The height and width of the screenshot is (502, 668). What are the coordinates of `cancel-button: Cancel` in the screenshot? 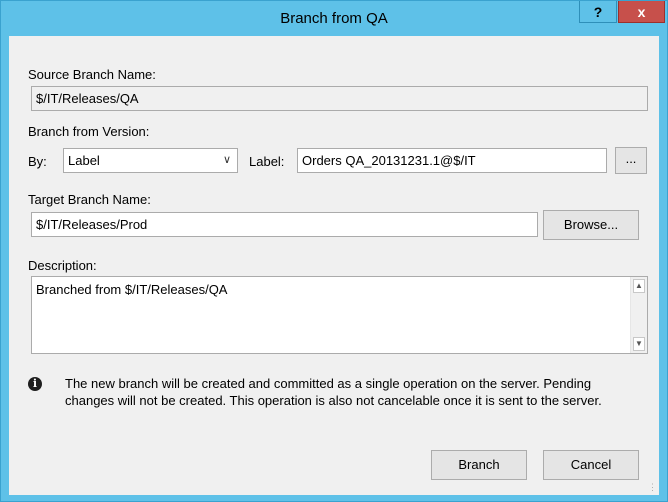 It's located at (591, 465).